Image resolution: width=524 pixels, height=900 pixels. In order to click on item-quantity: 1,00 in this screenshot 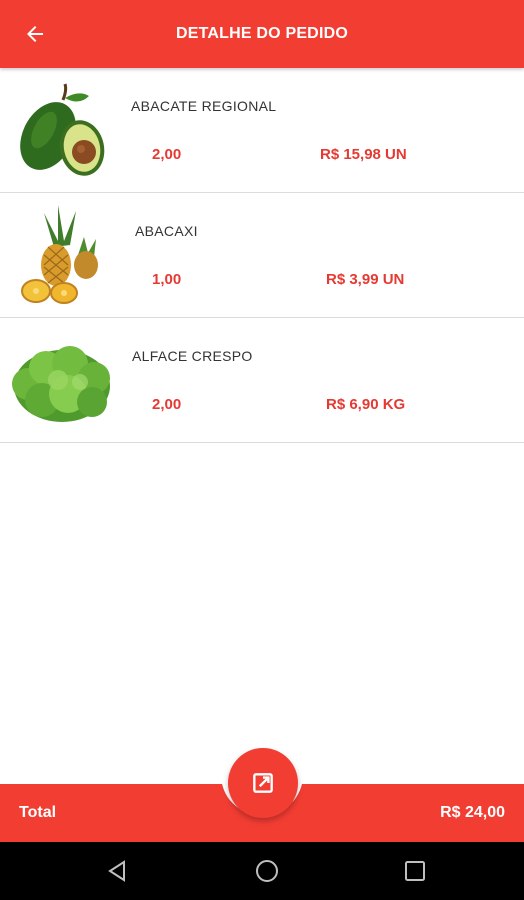, I will do `click(167, 279)`.